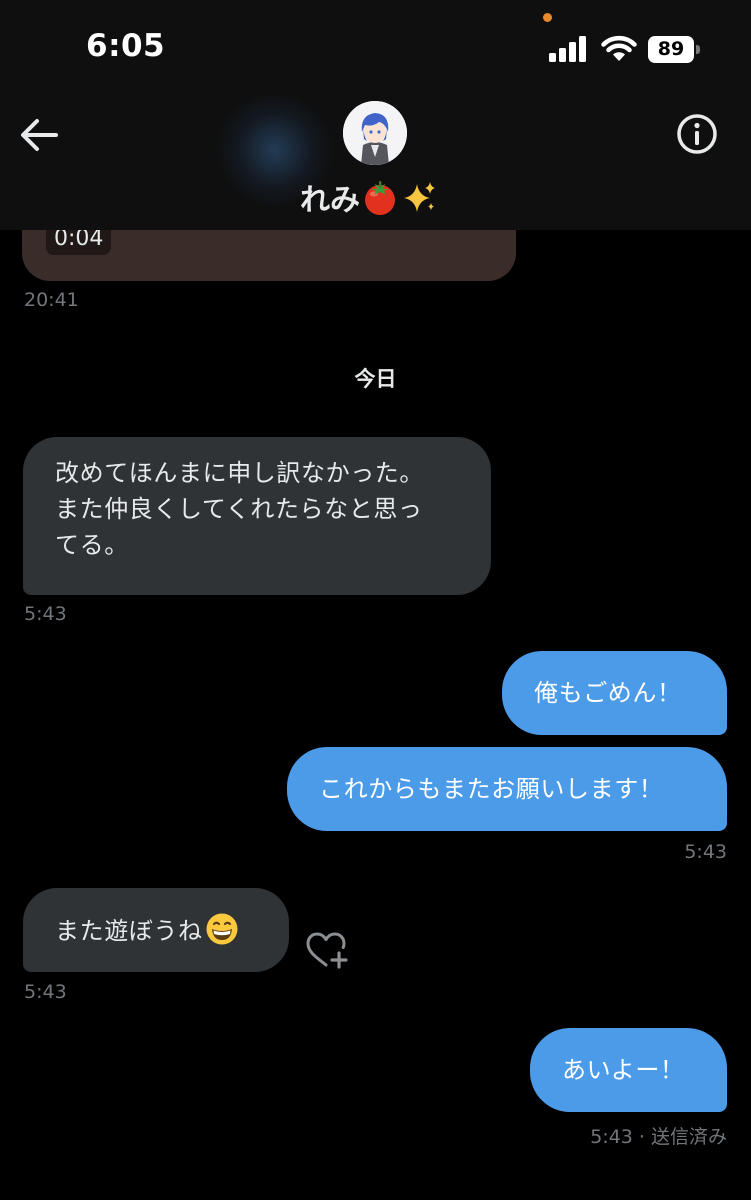  I want to click on message-timestamp: 20:41, so click(51, 300).